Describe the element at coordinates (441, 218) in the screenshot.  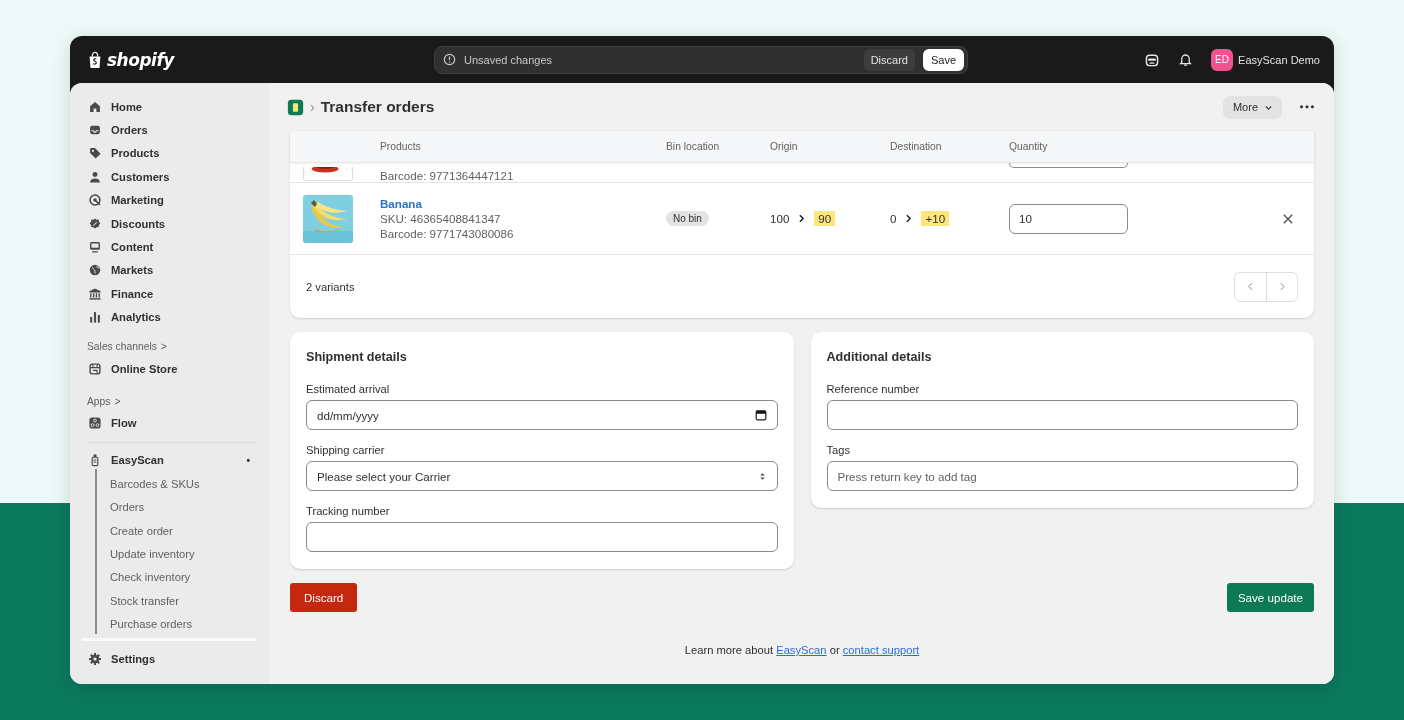
I see `product-sku: SKU: 46365408841347` at that location.